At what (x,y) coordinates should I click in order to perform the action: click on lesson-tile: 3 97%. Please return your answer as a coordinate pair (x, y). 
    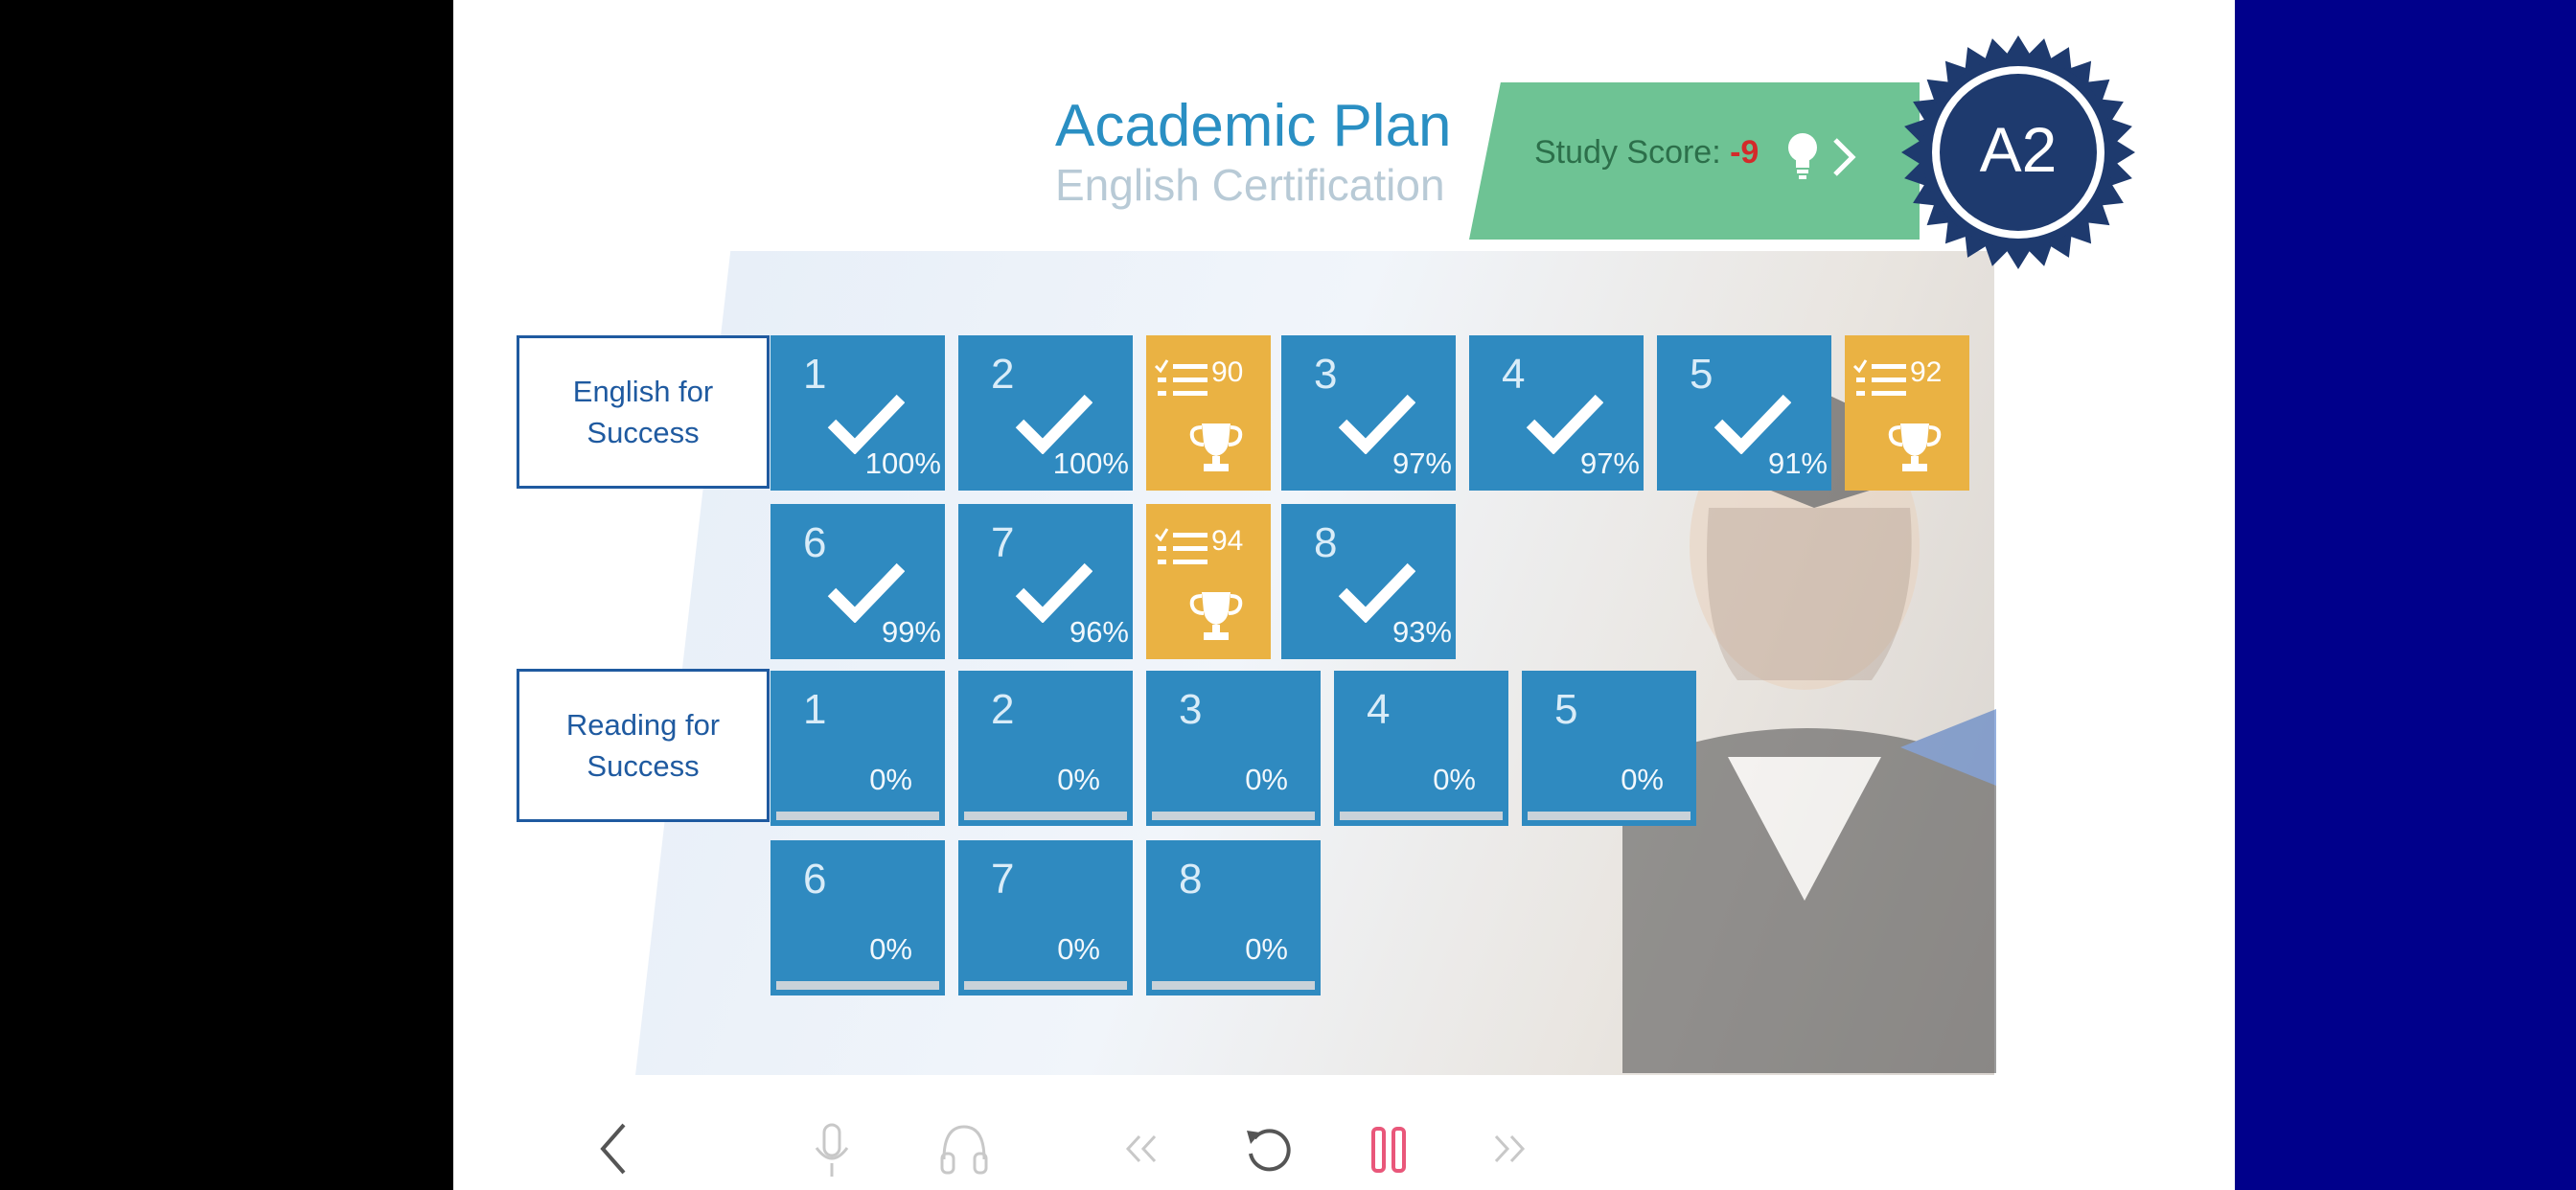
    Looking at the image, I should click on (1368, 413).